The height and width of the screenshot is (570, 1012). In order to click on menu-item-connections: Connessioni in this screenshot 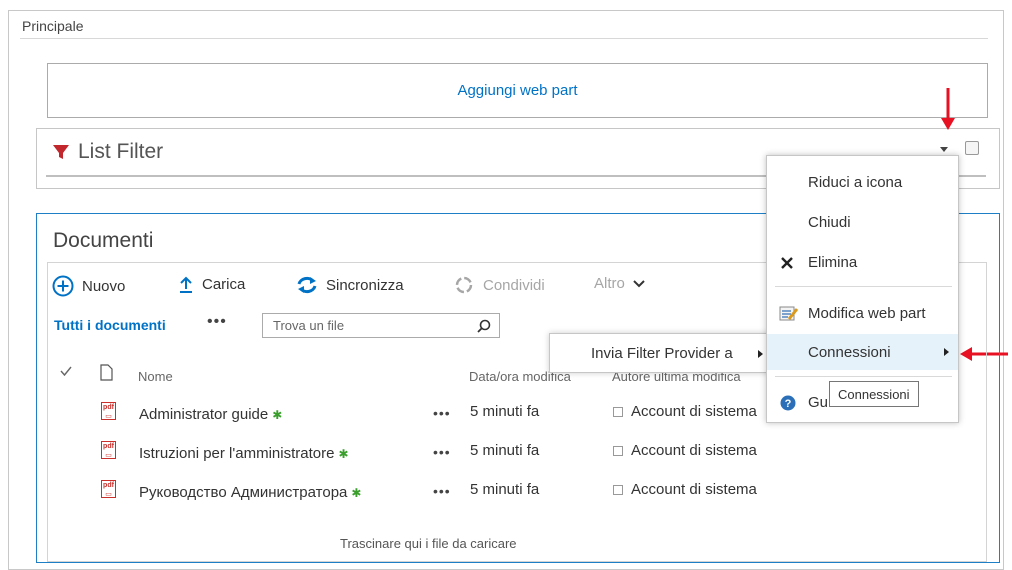, I will do `click(862, 352)`.